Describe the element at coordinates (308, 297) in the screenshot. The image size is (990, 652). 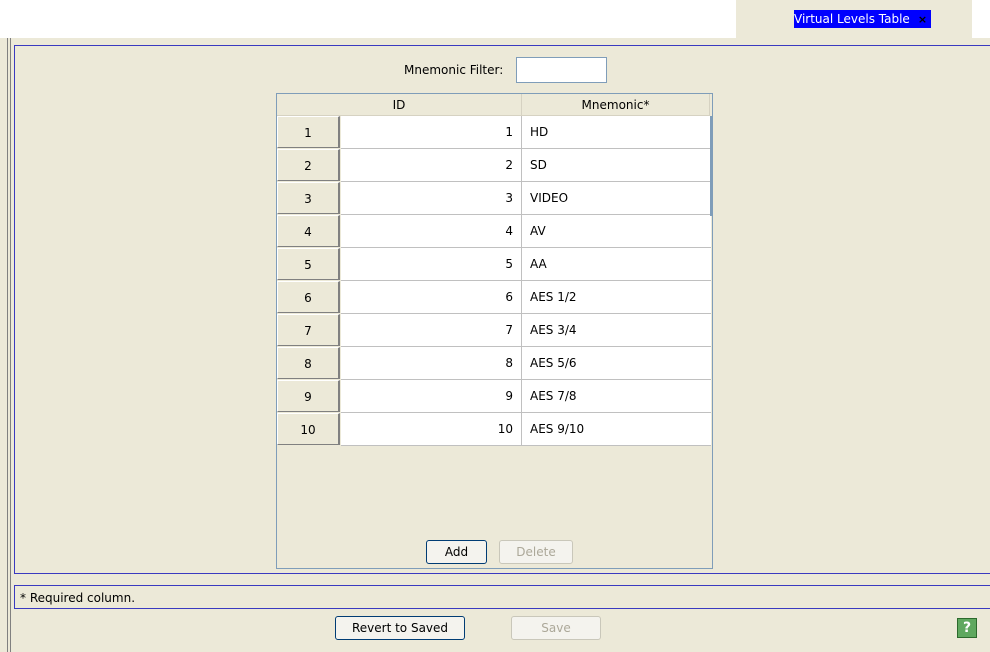
I see `row-number-header: 6` at that location.